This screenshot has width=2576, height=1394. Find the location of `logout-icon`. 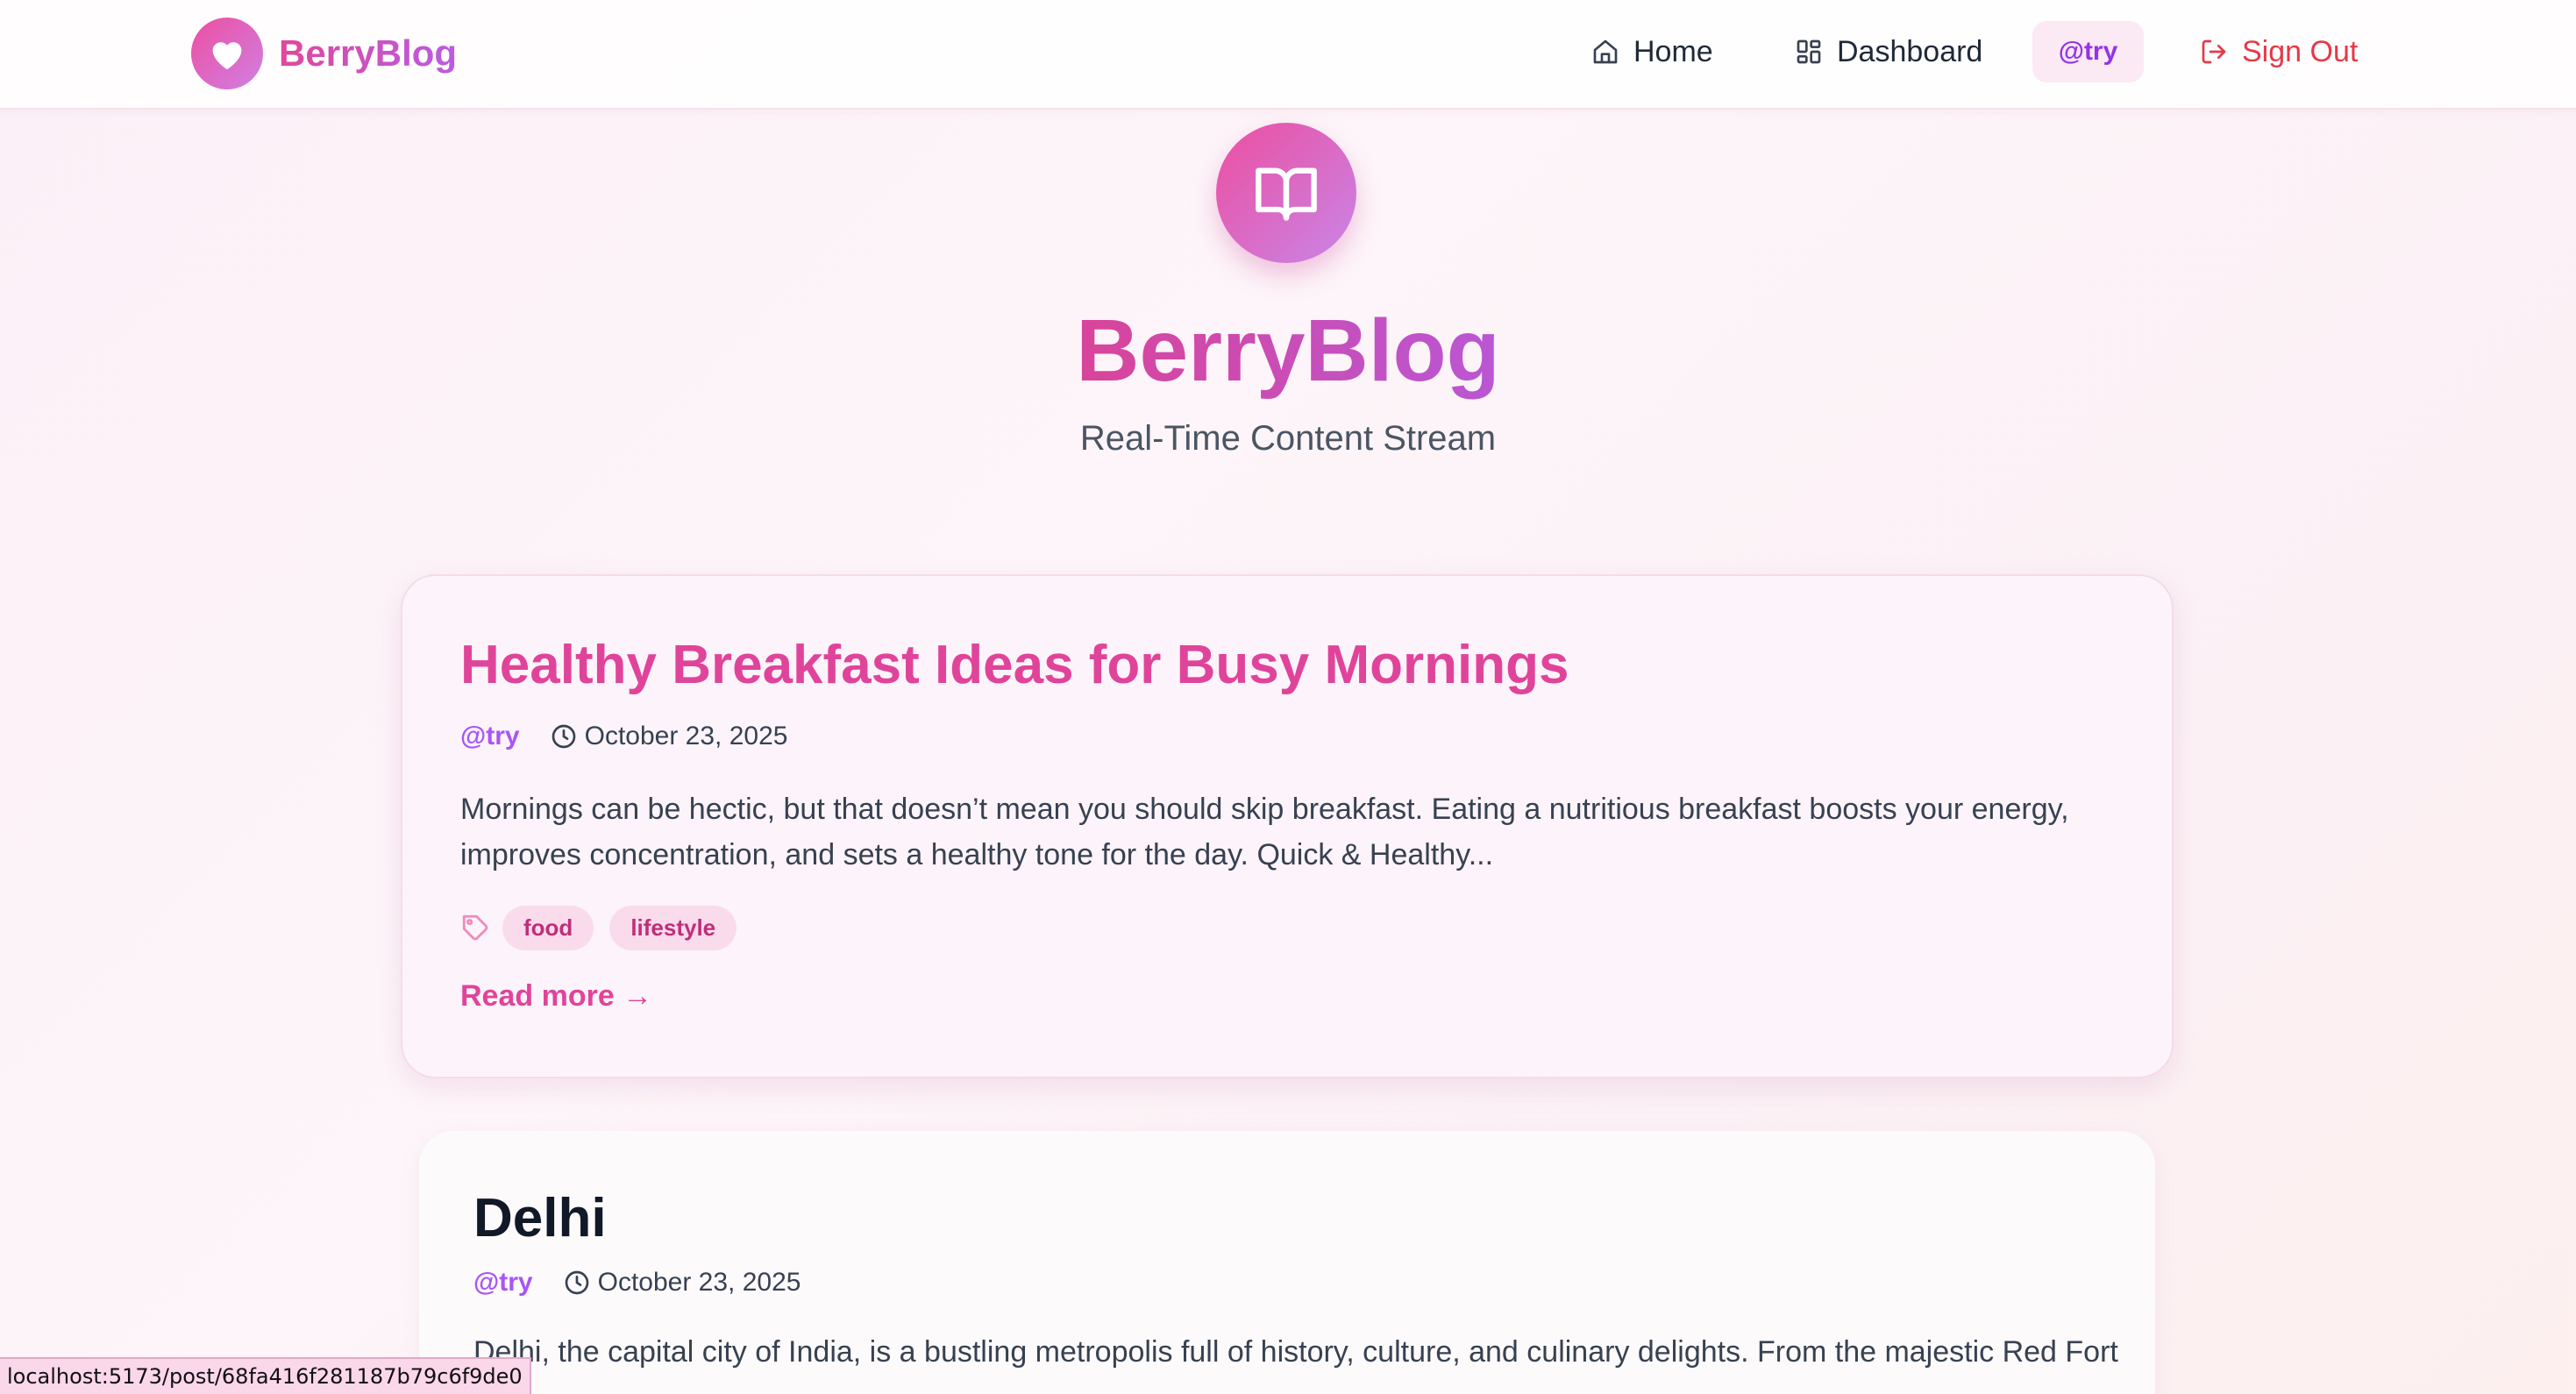

logout-icon is located at coordinates (2214, 52).